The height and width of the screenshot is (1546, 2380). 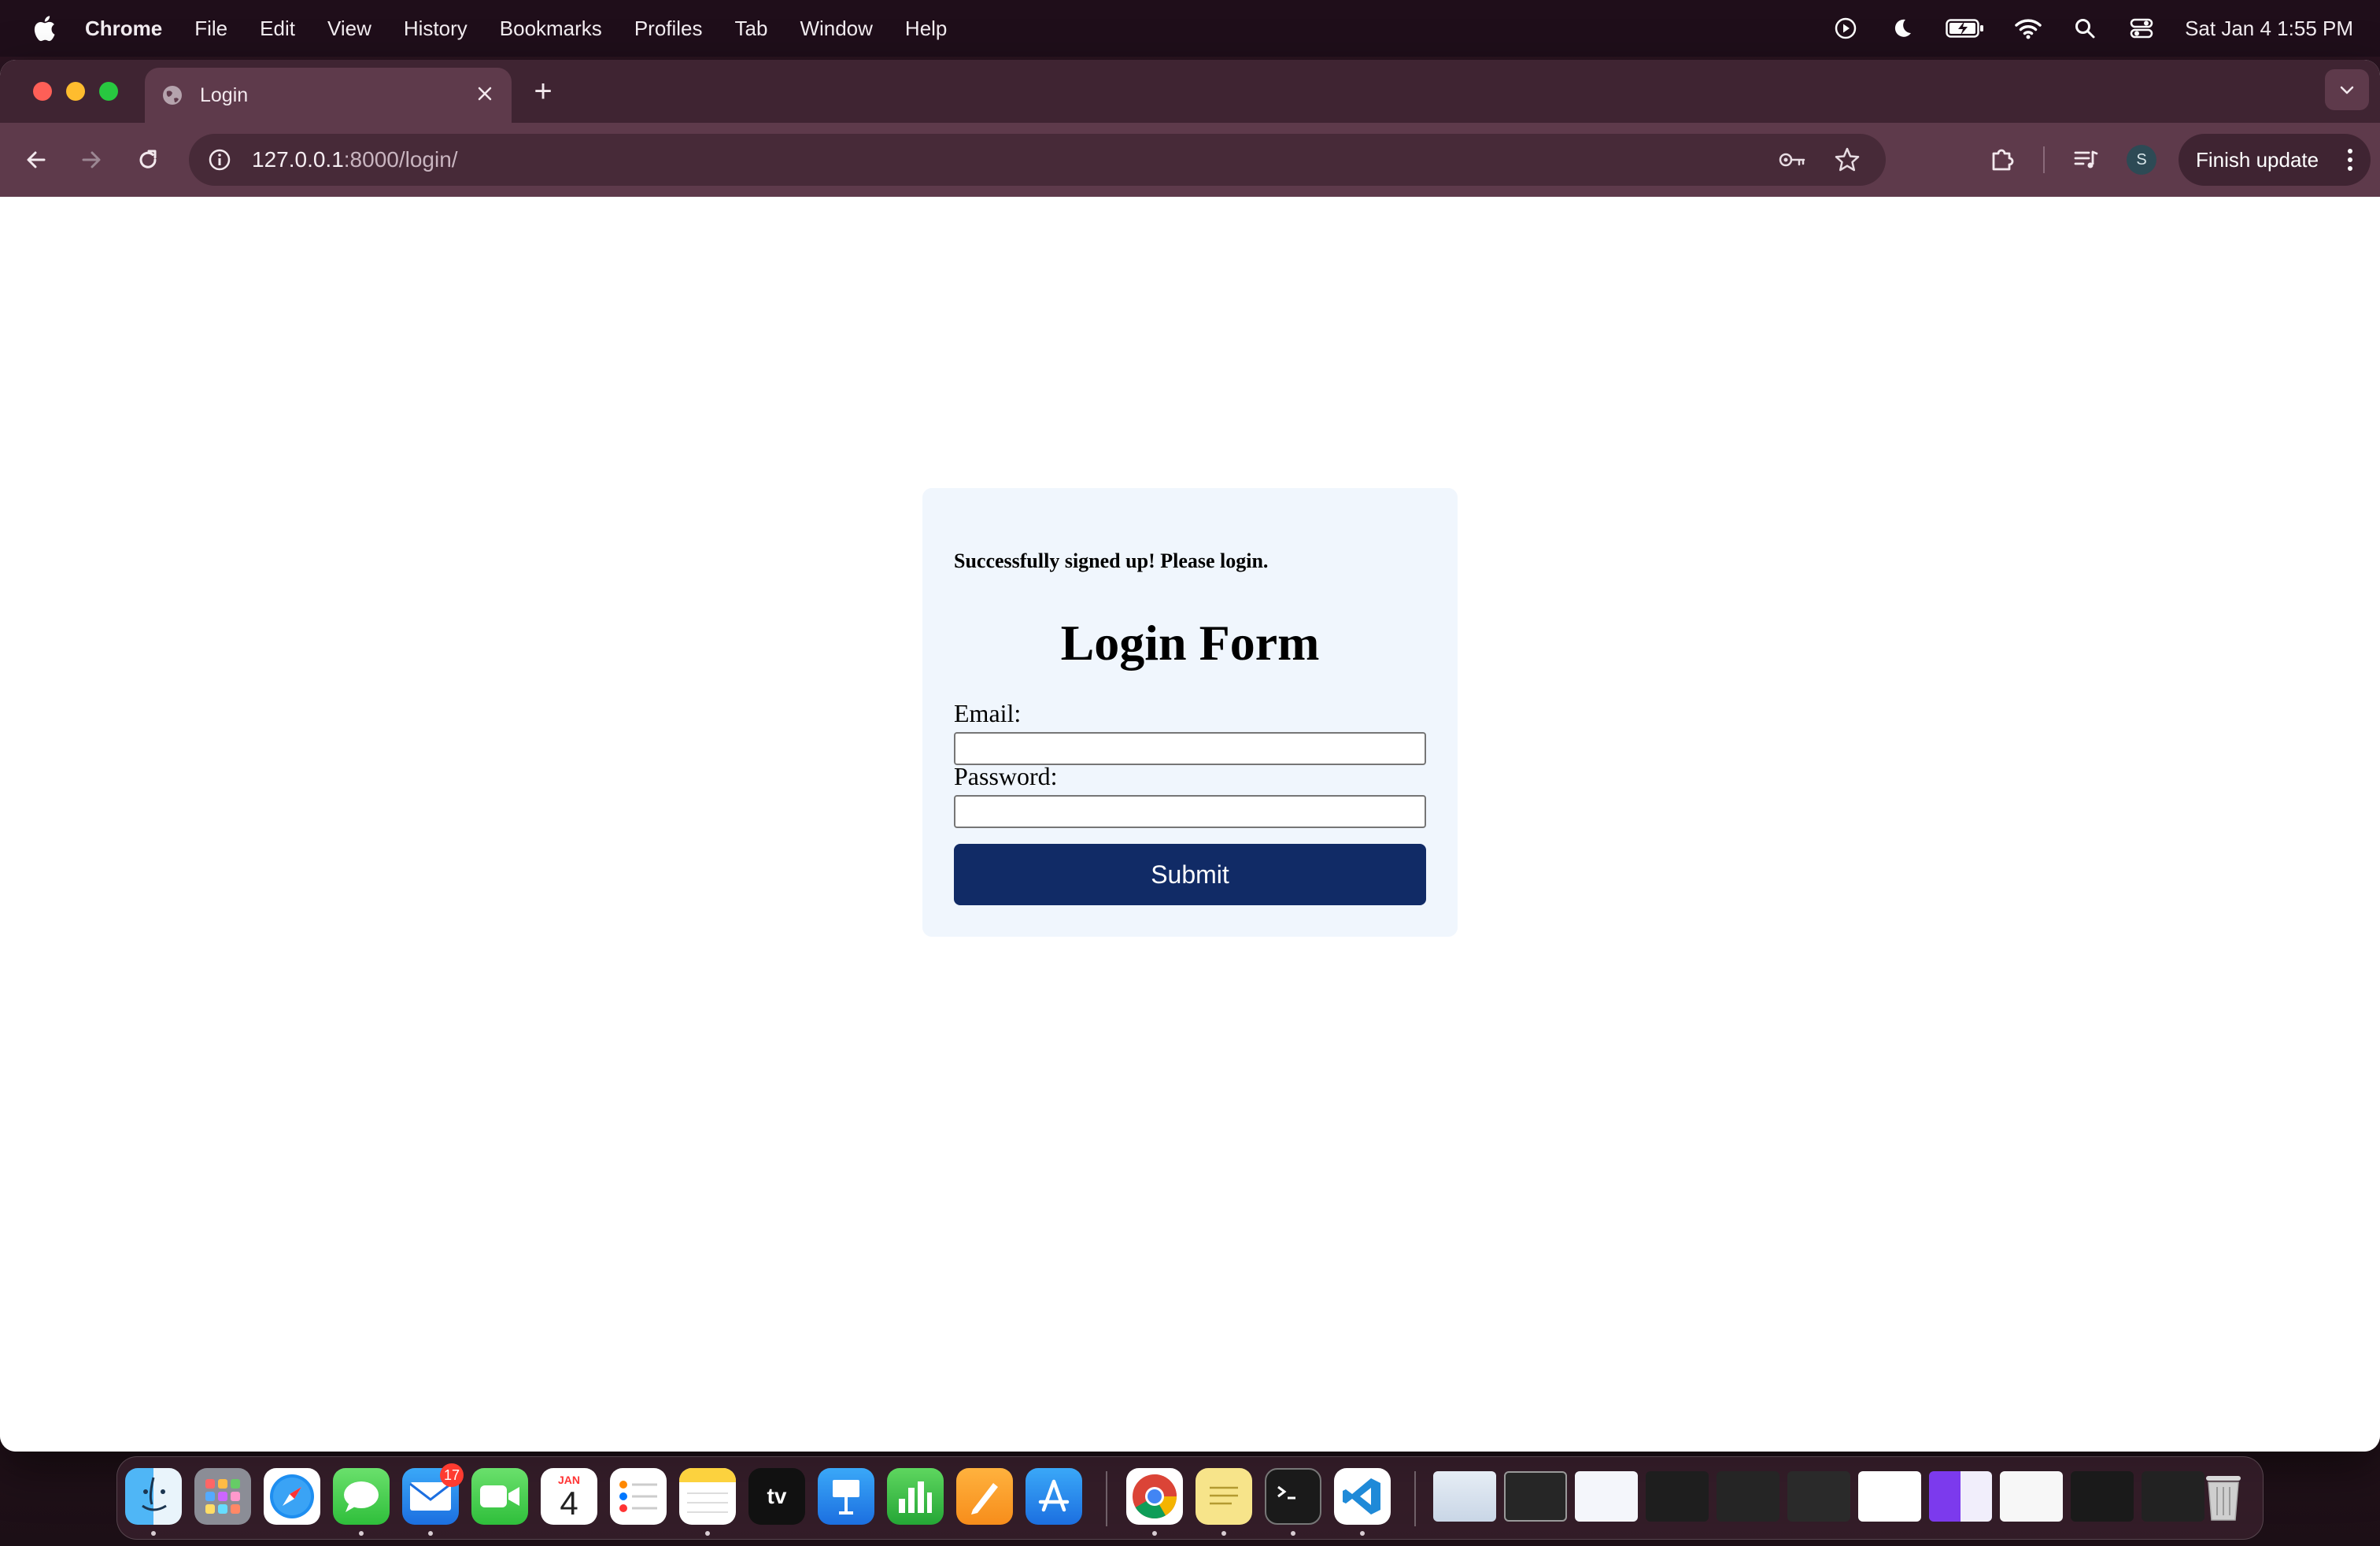 I want to click on menu-view: View, so click(x=349, y=29).